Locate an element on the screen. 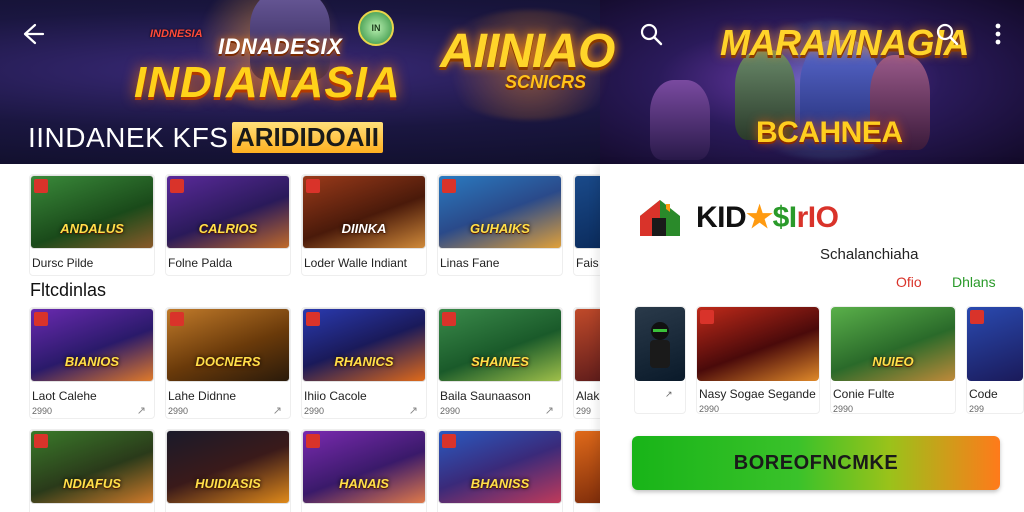 The height and width of the screenshot is (512, 1024). tab-plans: Dhlans is located at coordinates (974, 282).